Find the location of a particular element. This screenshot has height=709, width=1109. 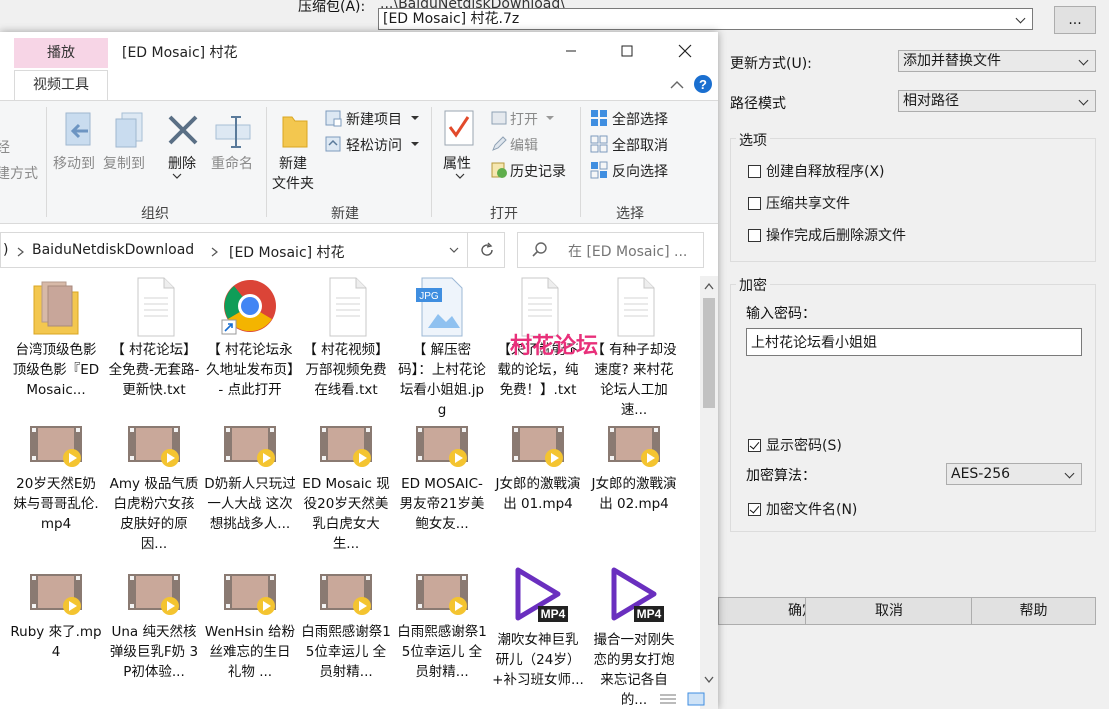

sfx-checkbox: 创建自释放程序(X) is located at coordinates (816, 171).